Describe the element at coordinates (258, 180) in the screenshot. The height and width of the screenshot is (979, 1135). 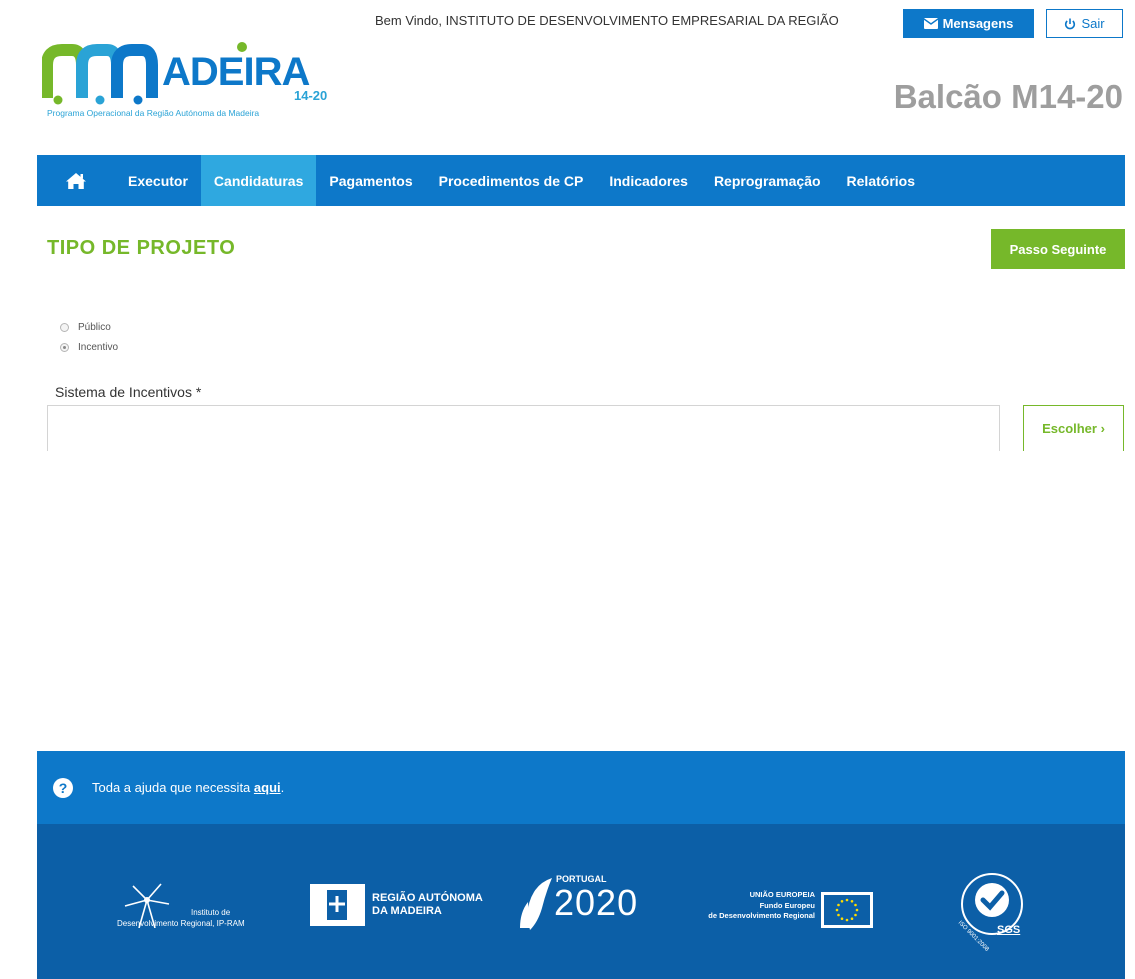
I see `nav-candidaturas: Candidaturas` at that location.